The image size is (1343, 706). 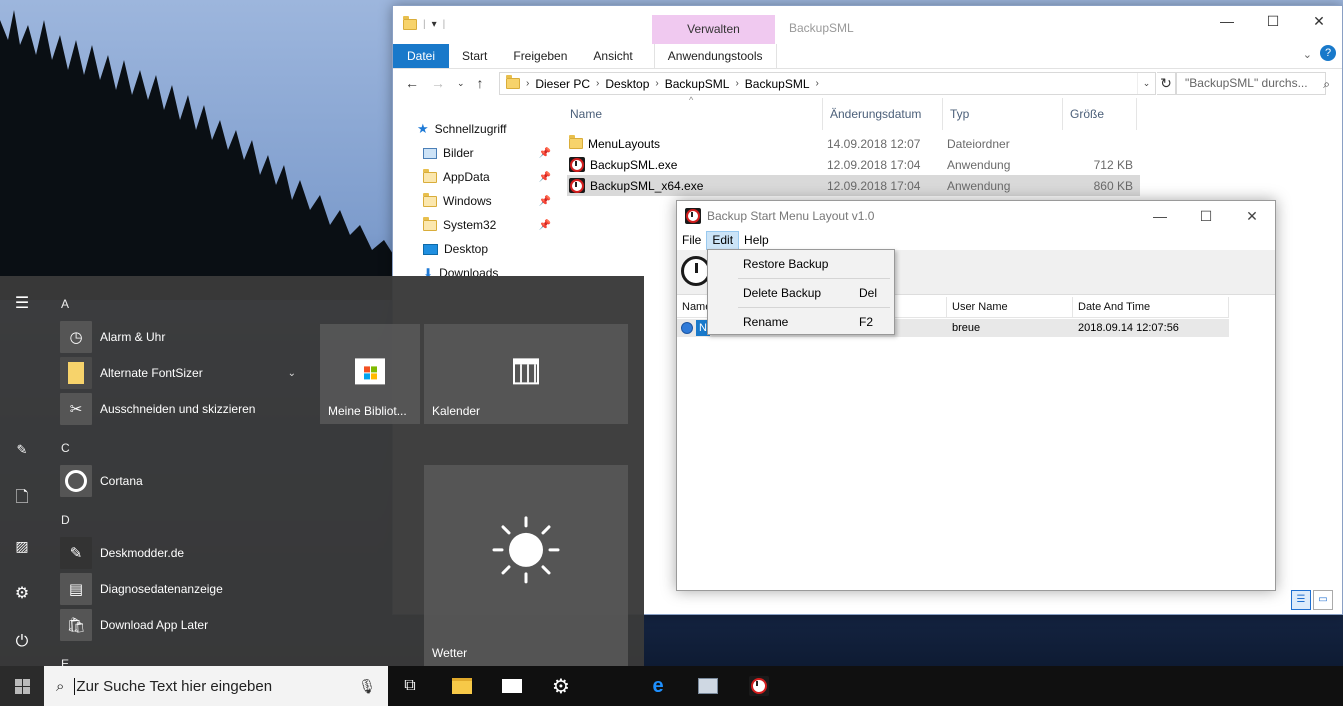 I want to click on nav-item-bilder: Bilder 📌, so click(x=487, y=153).